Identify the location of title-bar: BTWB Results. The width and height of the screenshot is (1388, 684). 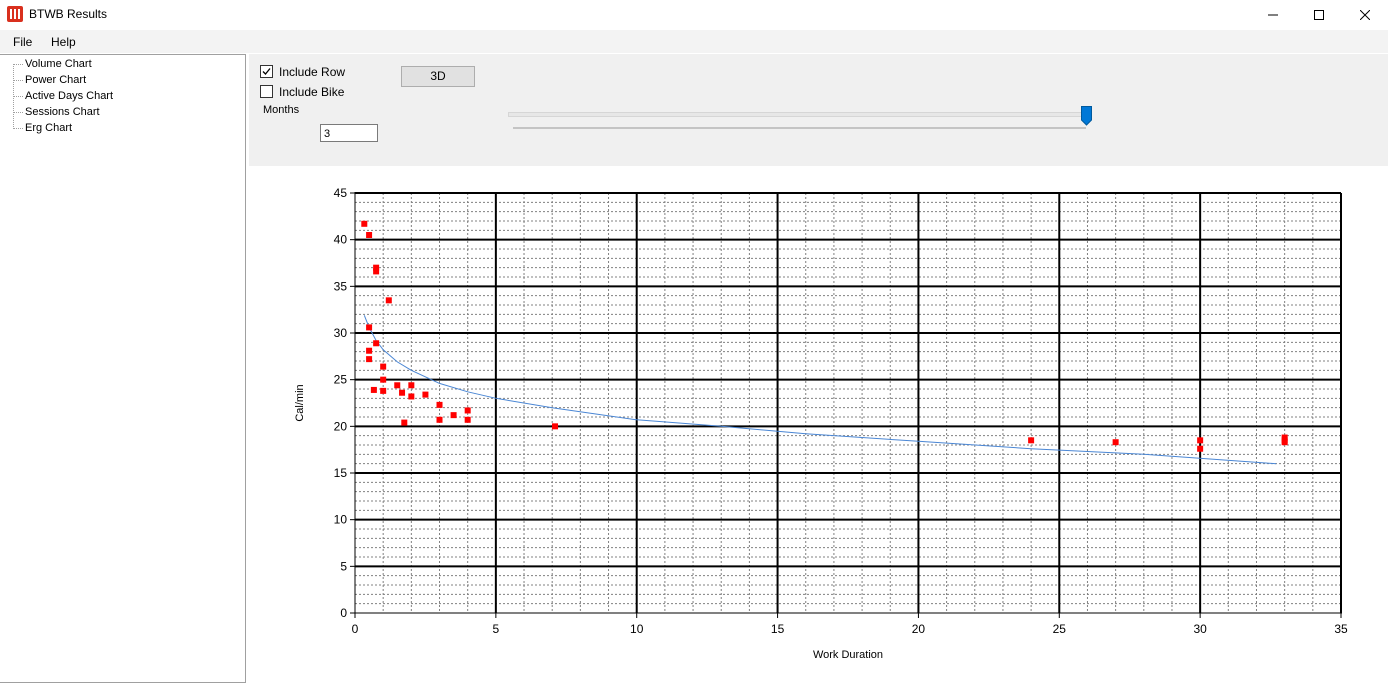
(694, 15).